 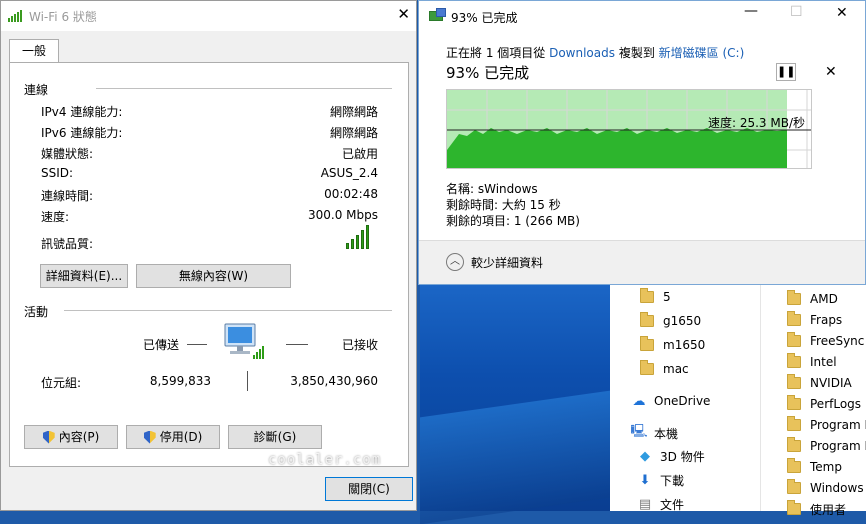 I want to click on cloud-icon: ☁, so click(x=639, y=401).